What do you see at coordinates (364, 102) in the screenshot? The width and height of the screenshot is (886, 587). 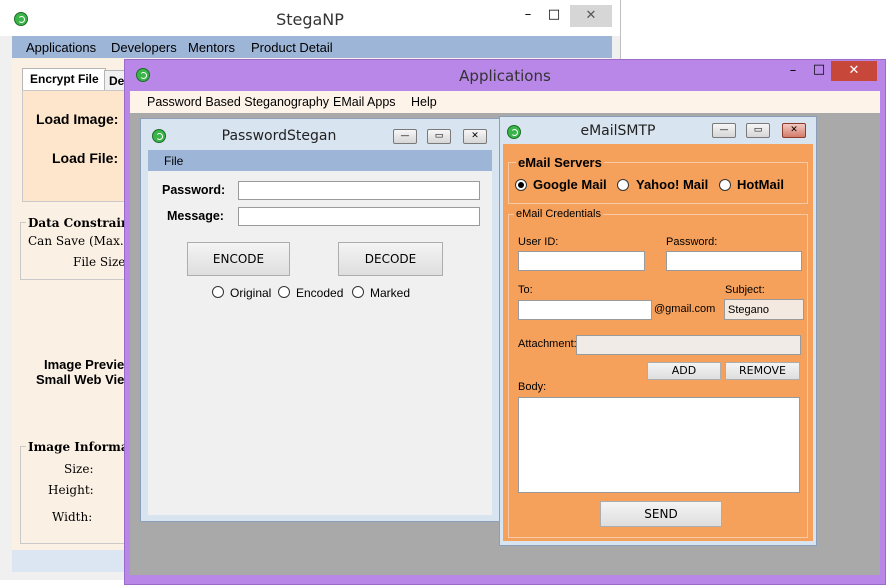 I see `menu-email-apps: EMail Apps` at bounding box center [364, 102].